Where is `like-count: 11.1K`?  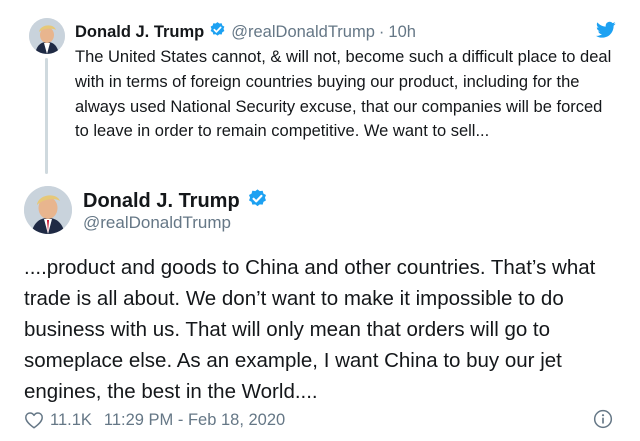 like-count: 11.1K is located at coordinates (71, 420).